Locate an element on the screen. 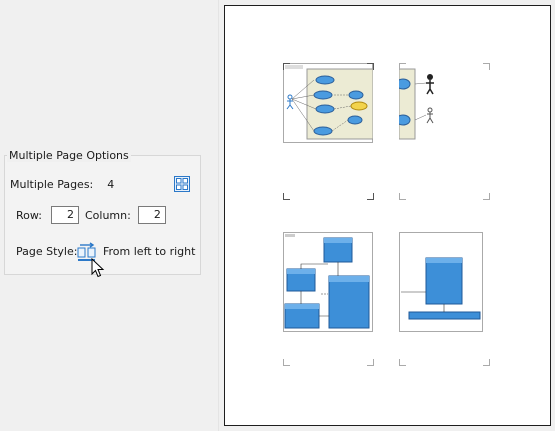  row-label: Row: is located at coordinates (29, 215).